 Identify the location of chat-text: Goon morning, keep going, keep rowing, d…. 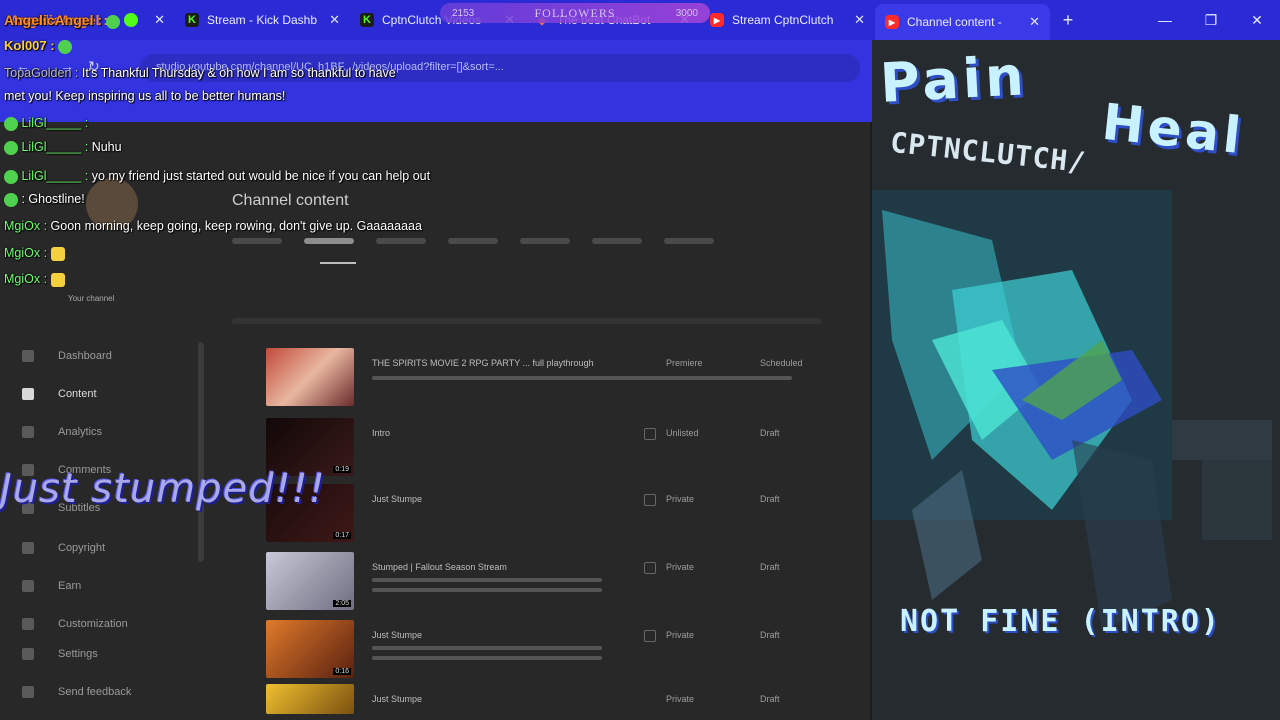
(236, 226).